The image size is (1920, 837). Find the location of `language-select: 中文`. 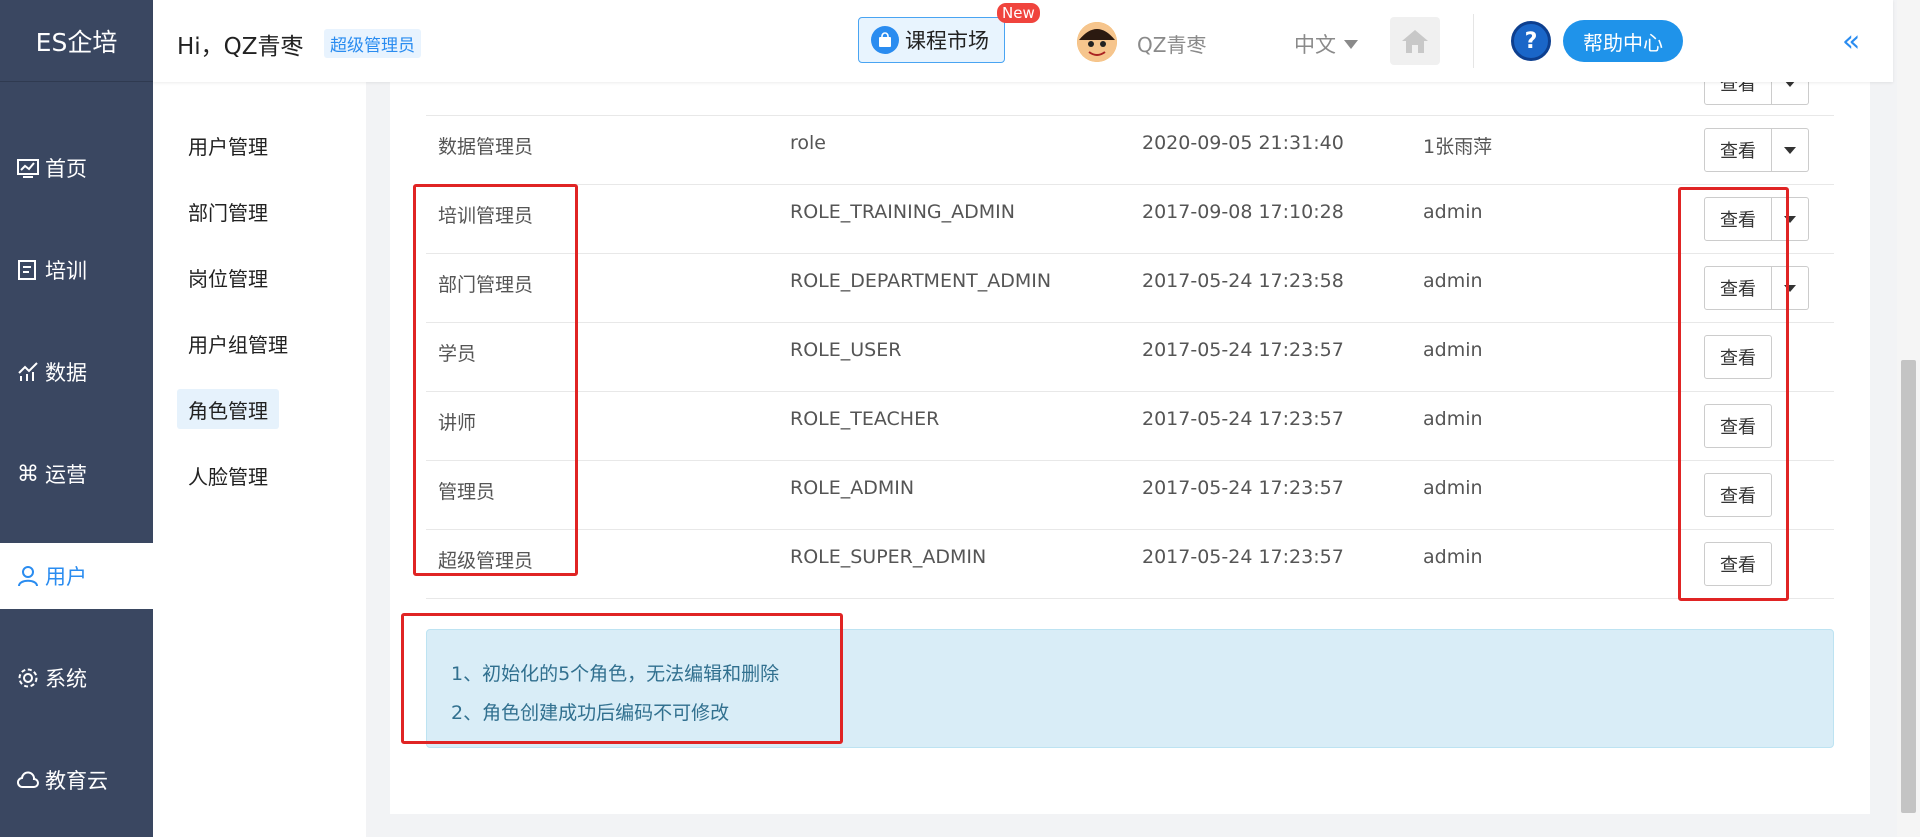

language-select: 中文 is located at coordinates (1326, 44).